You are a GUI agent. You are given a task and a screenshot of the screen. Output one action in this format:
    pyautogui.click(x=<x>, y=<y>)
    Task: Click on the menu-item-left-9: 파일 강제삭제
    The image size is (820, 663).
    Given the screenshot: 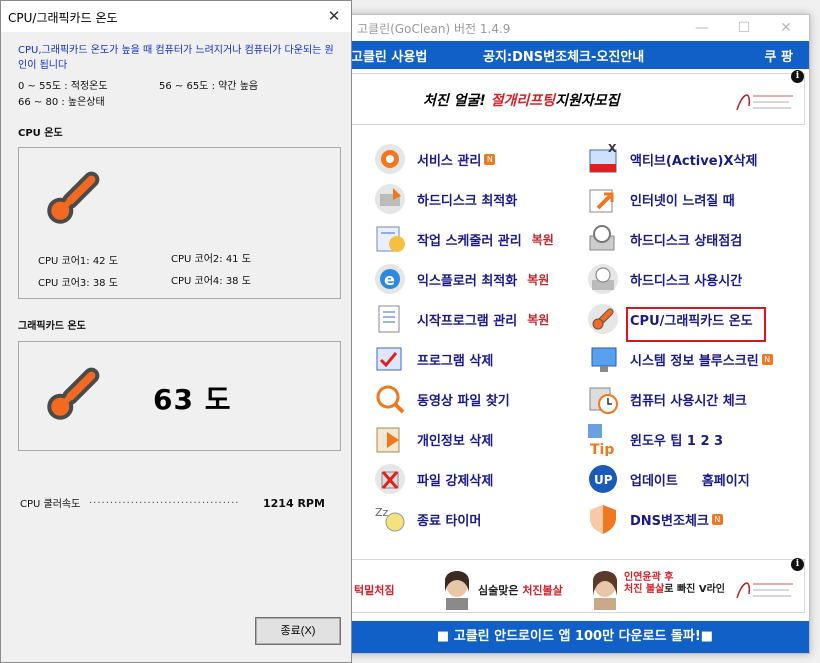 What is the action you would take?
    pyautogui.click(x=433, y=479)
    